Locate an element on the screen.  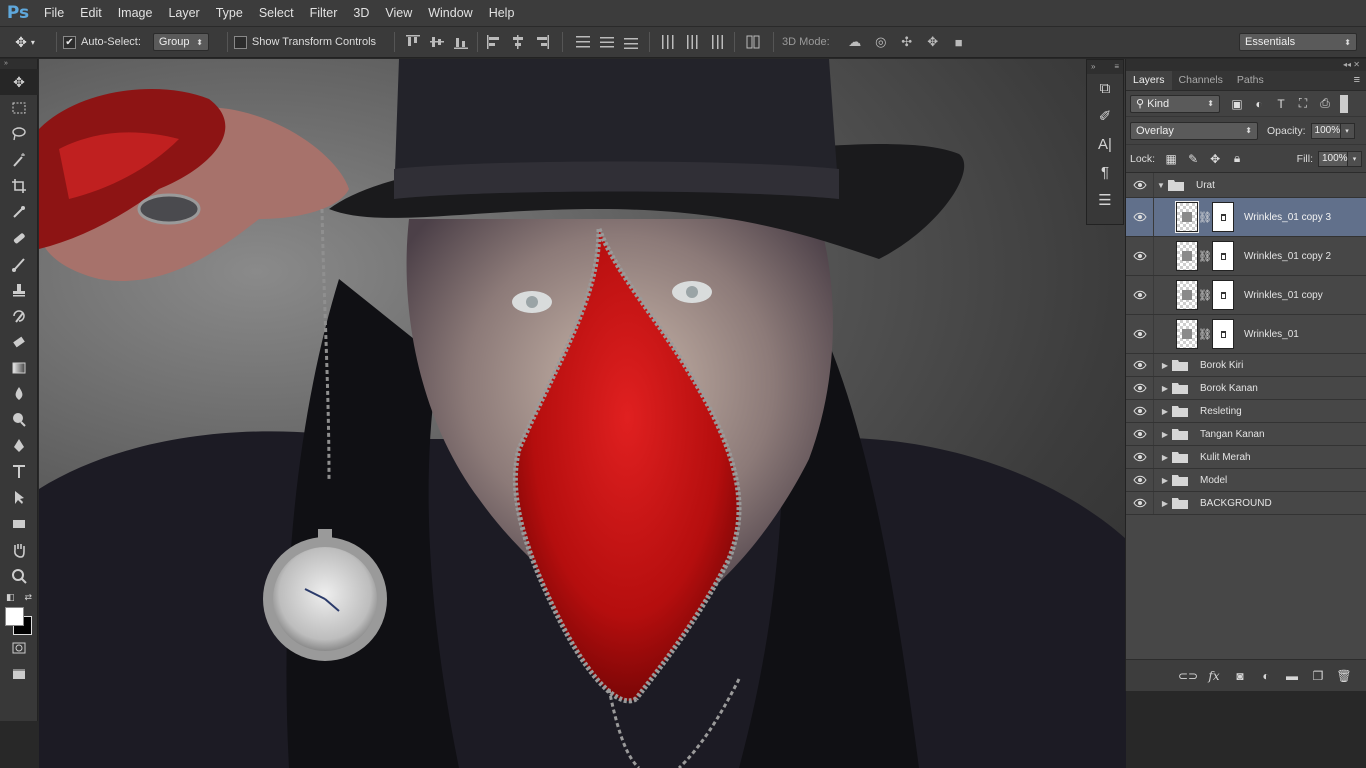
menu-view: View is located at coordinates (398, 13).